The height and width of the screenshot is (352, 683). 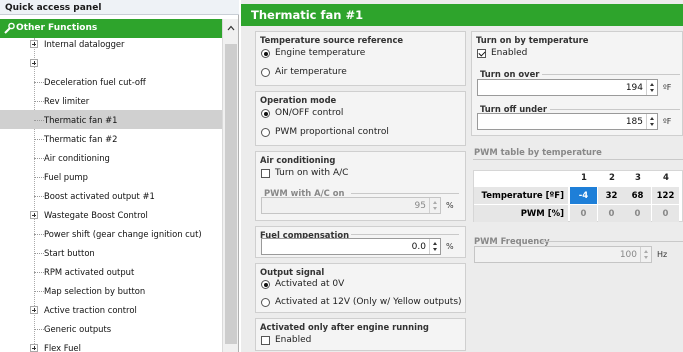 What do you see at coordinates (637, 195) in the screenshot?
I see `pwm-table-cell: 68` at bounding box center [637, 195].